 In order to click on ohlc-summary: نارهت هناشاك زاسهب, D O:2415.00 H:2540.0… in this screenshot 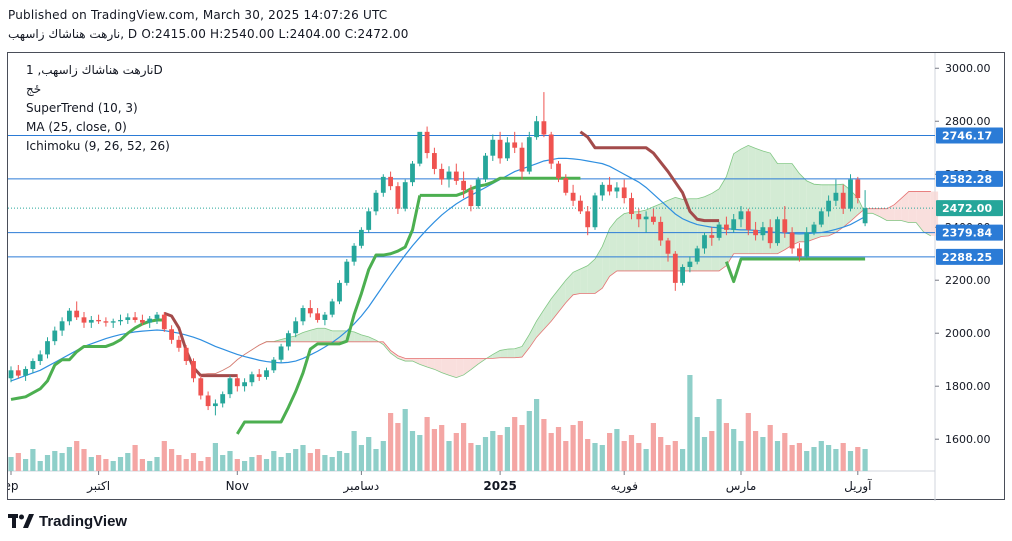, I will do `click(208, 34)`.